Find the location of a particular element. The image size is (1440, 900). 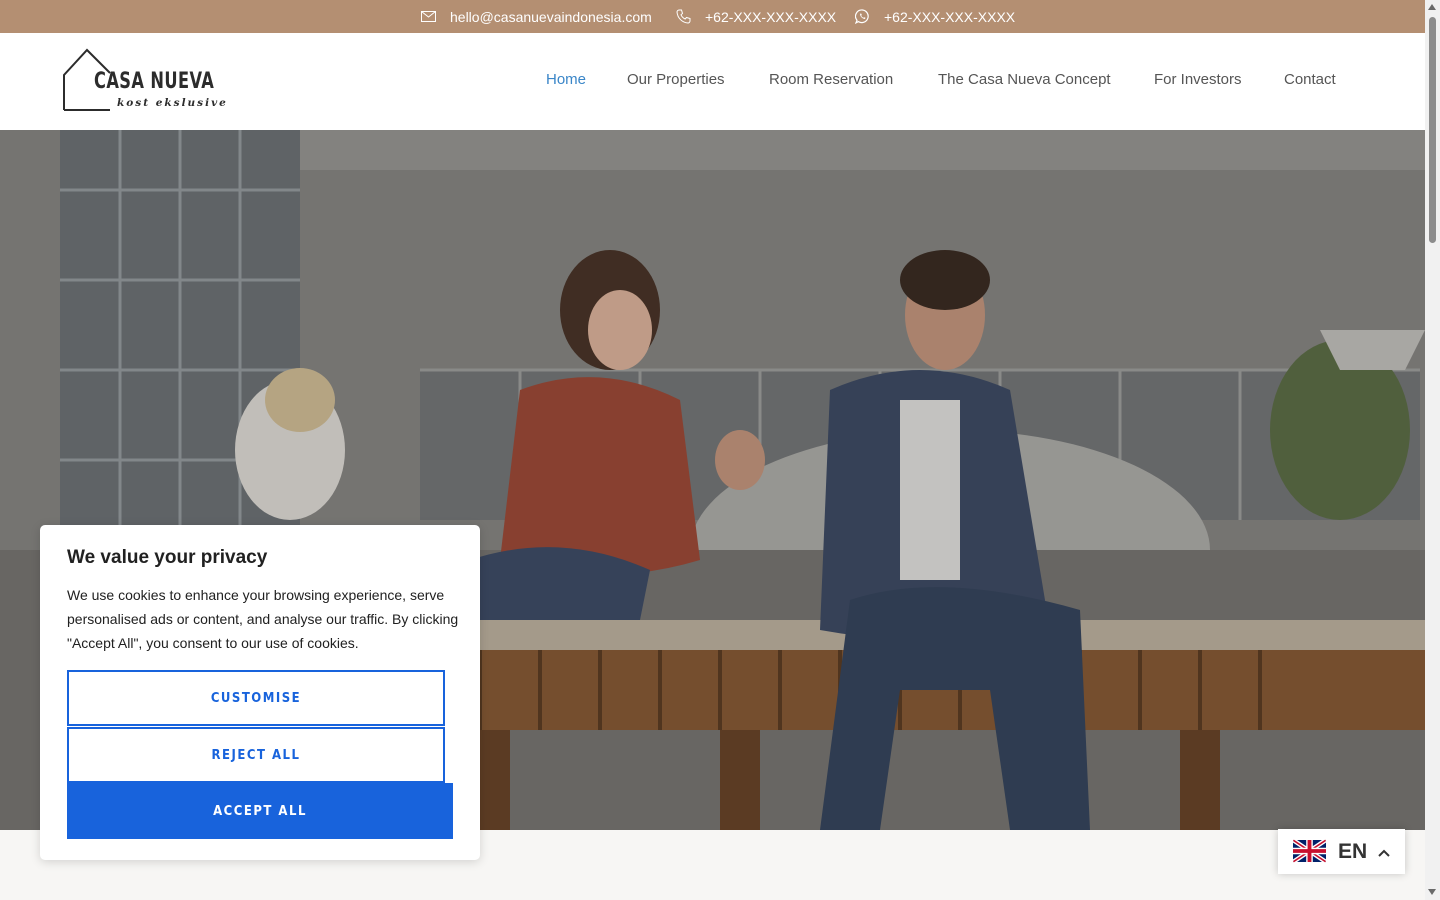

nav-casa-nueva-concept: The Casa Nueva Concept is located at coordinates (1024, 79).